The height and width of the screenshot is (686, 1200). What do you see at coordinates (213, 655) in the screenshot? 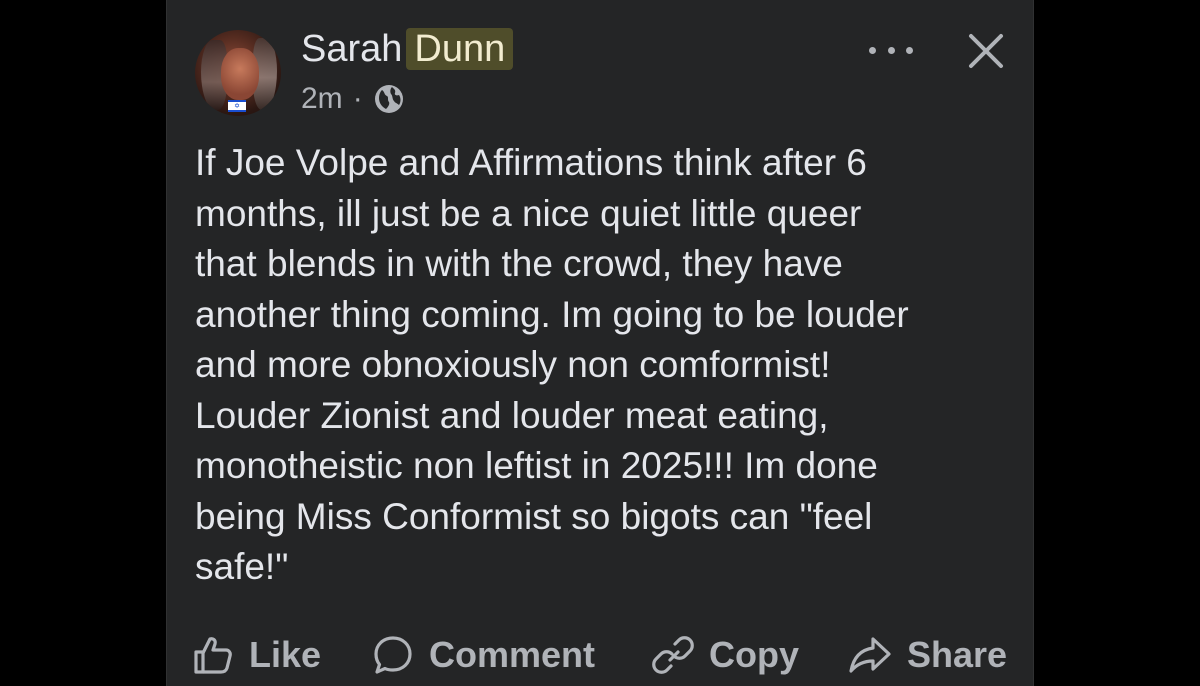
I see `thumbs-up-icon` at bounding box center [213, 655].